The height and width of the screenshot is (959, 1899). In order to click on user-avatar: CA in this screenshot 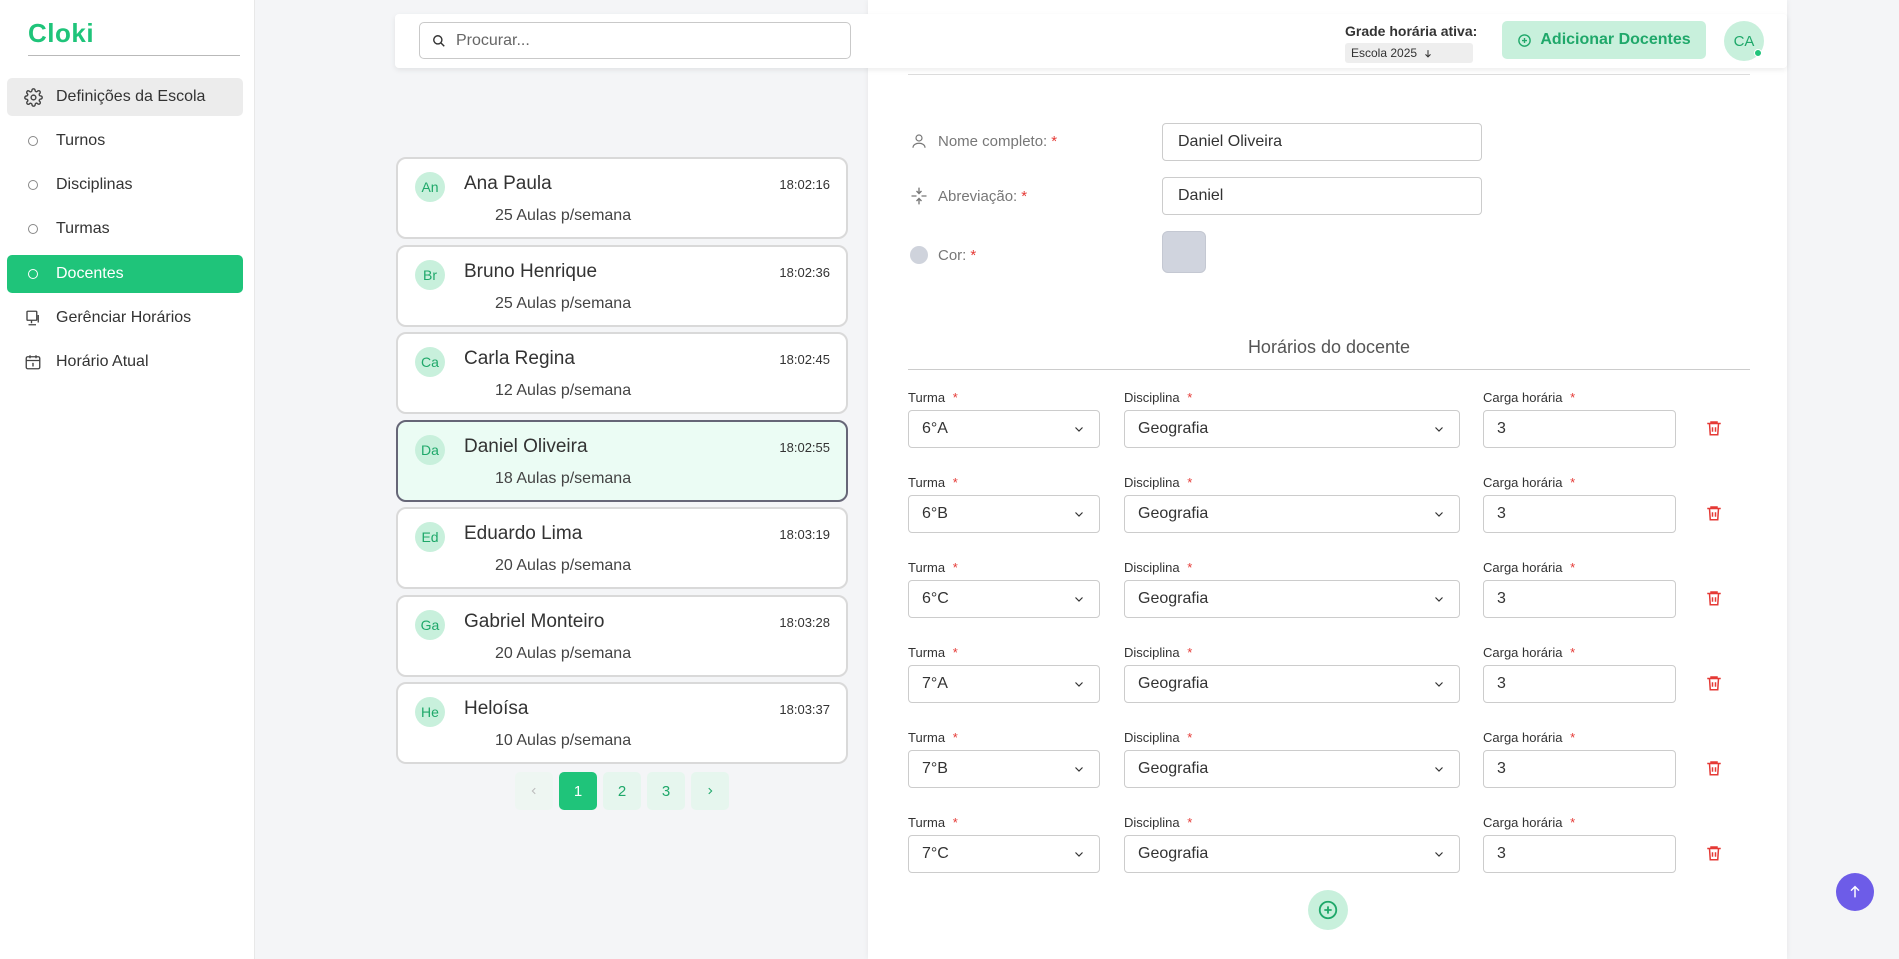, I will do `click(1744, 41)`.